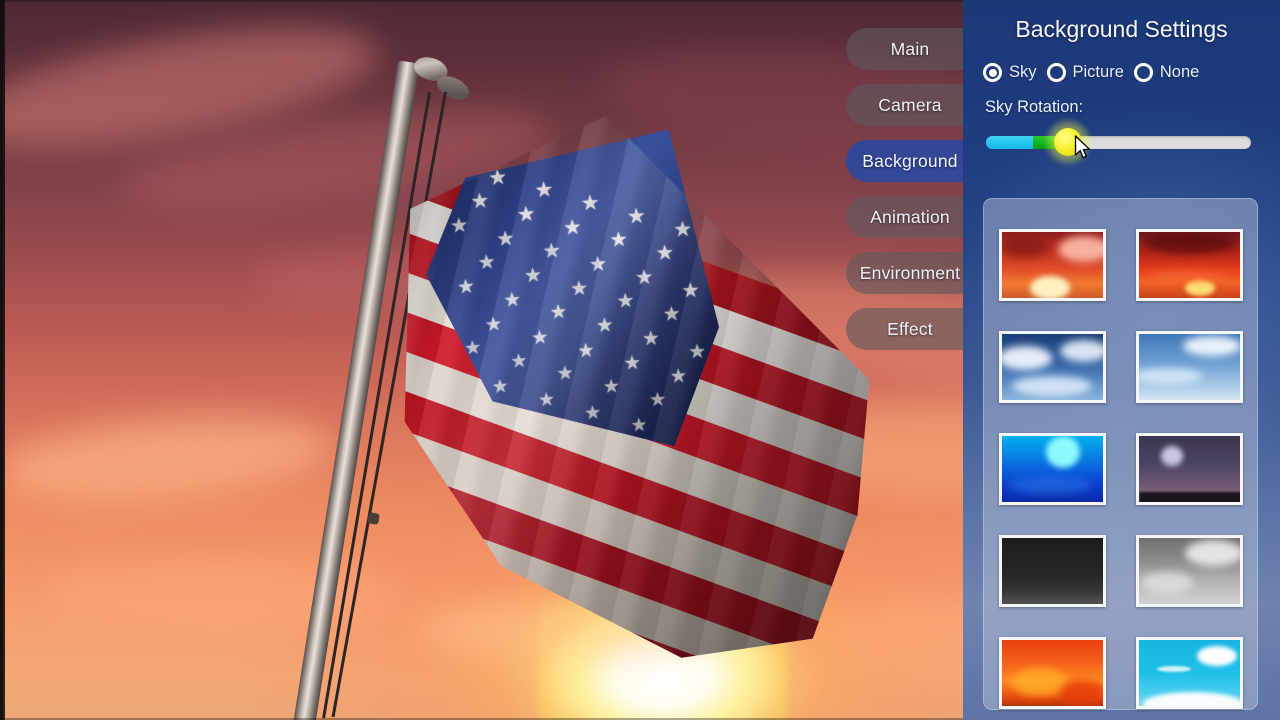  Describe the element at coordinates (1189, 673) in the screenshot. I see `sky-thumbnail-sky-cyan-clouds` at that location.